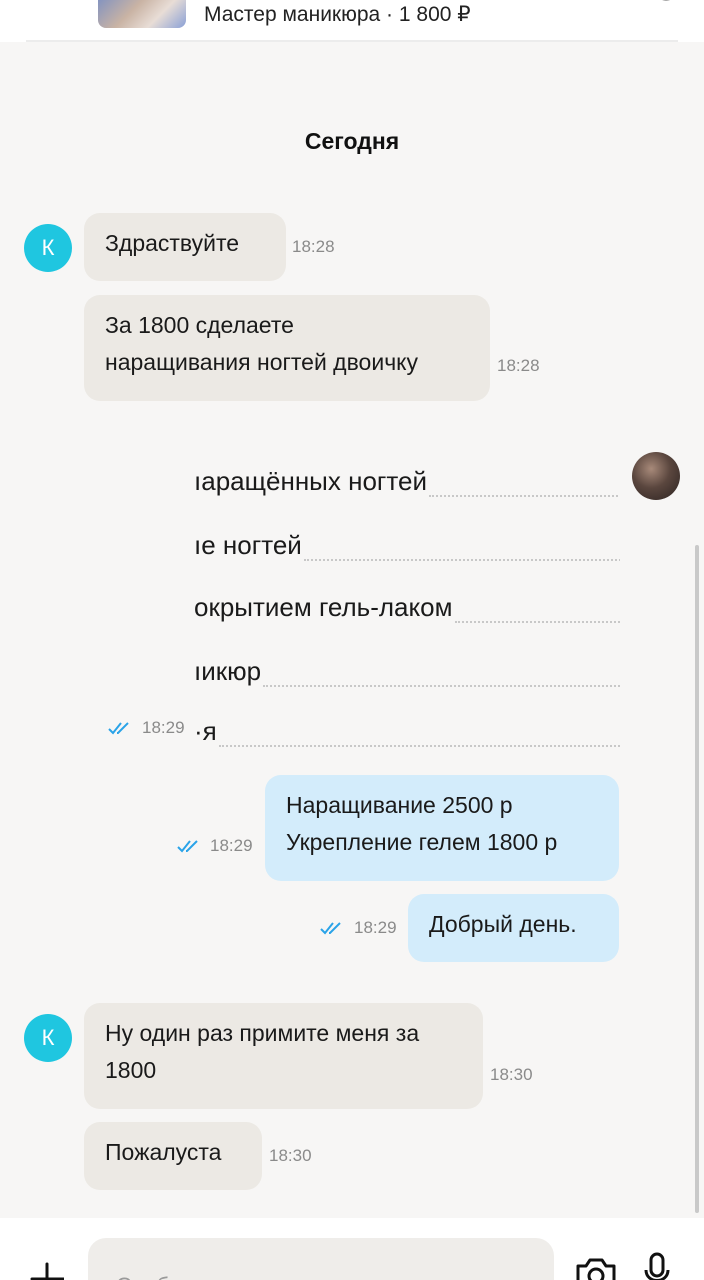  I want to click on price-list-line: ıикюр, so click(407, 671).